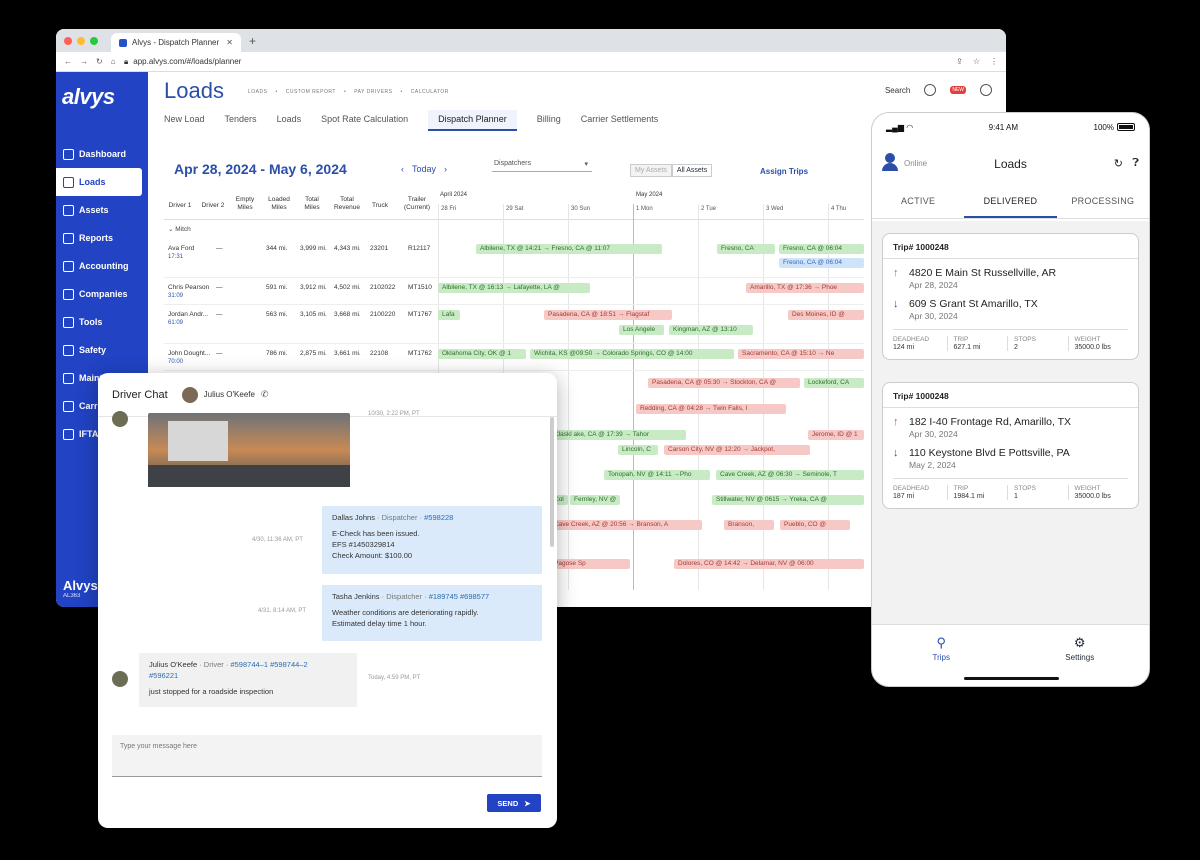 This screenshot has width=1200, height=860. Describe the element at coordinates (68, 61) in the screenshot. I see `back-icon: ←` at that location.